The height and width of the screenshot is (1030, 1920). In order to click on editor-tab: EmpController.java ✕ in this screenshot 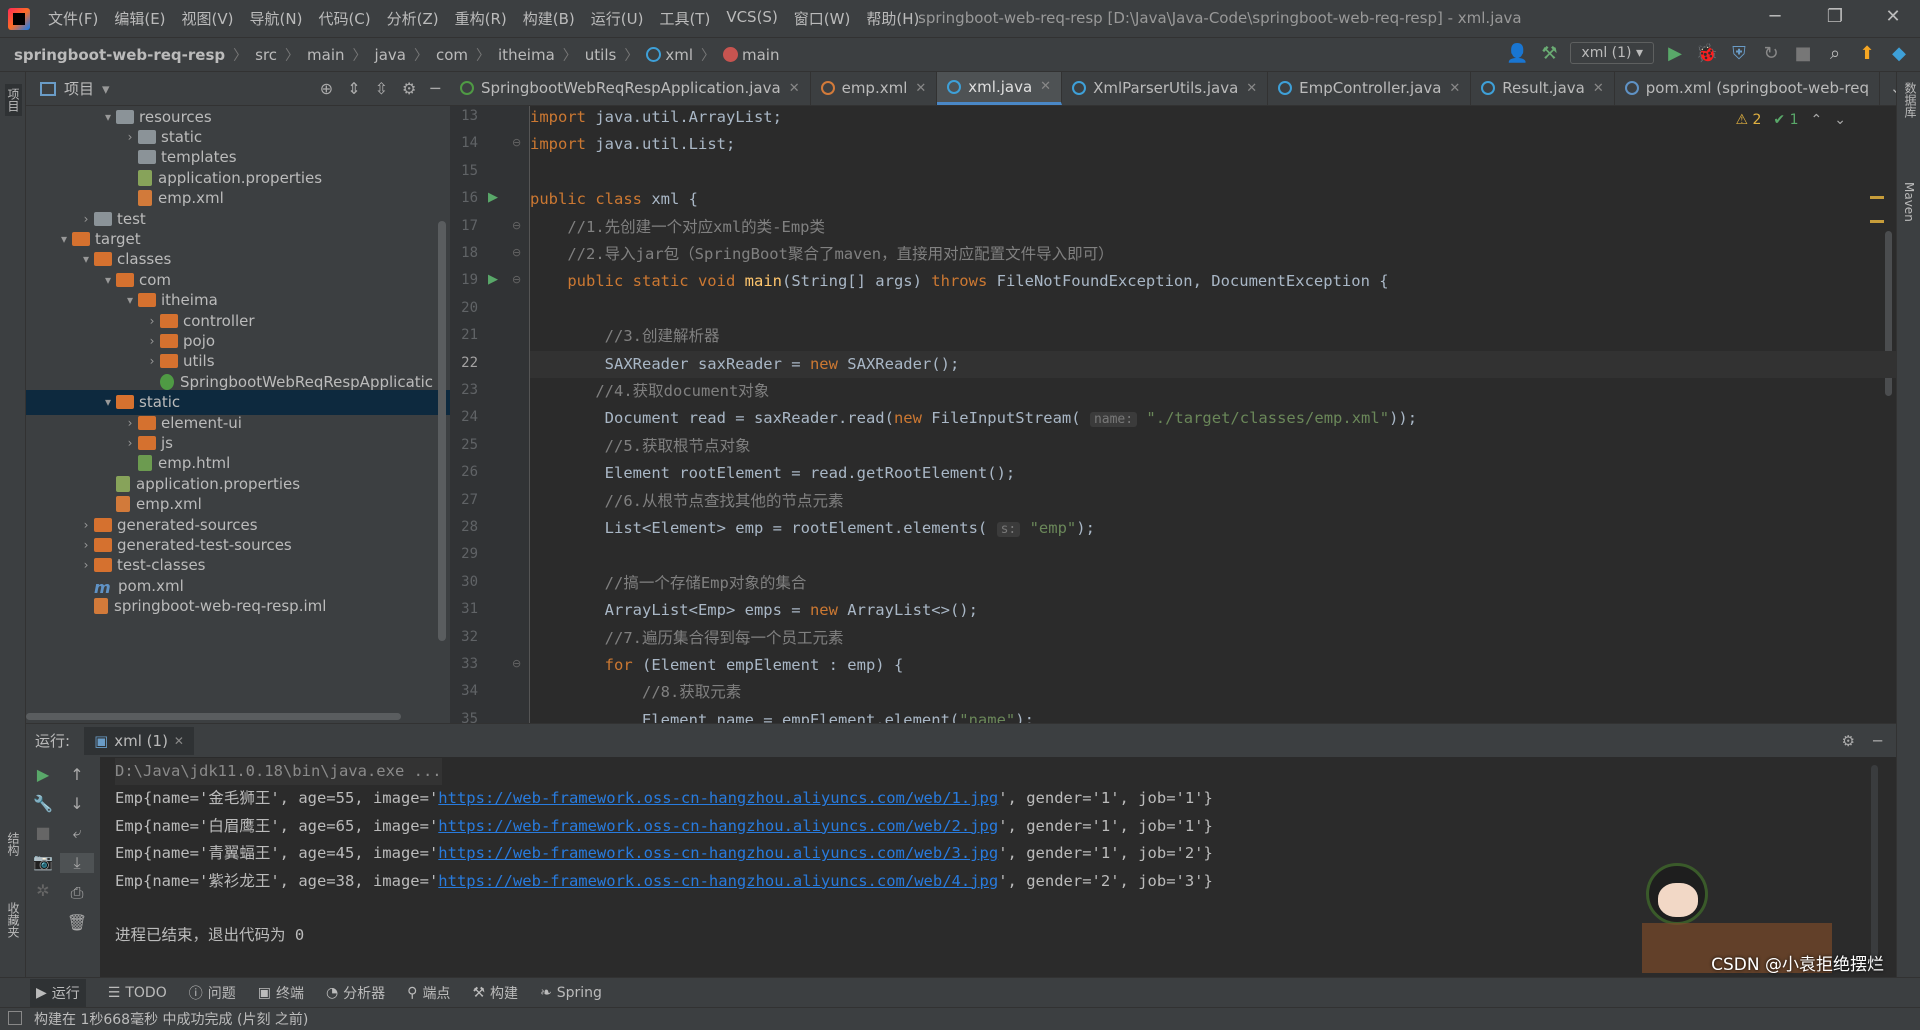, I will do `click(1370, 88)`.